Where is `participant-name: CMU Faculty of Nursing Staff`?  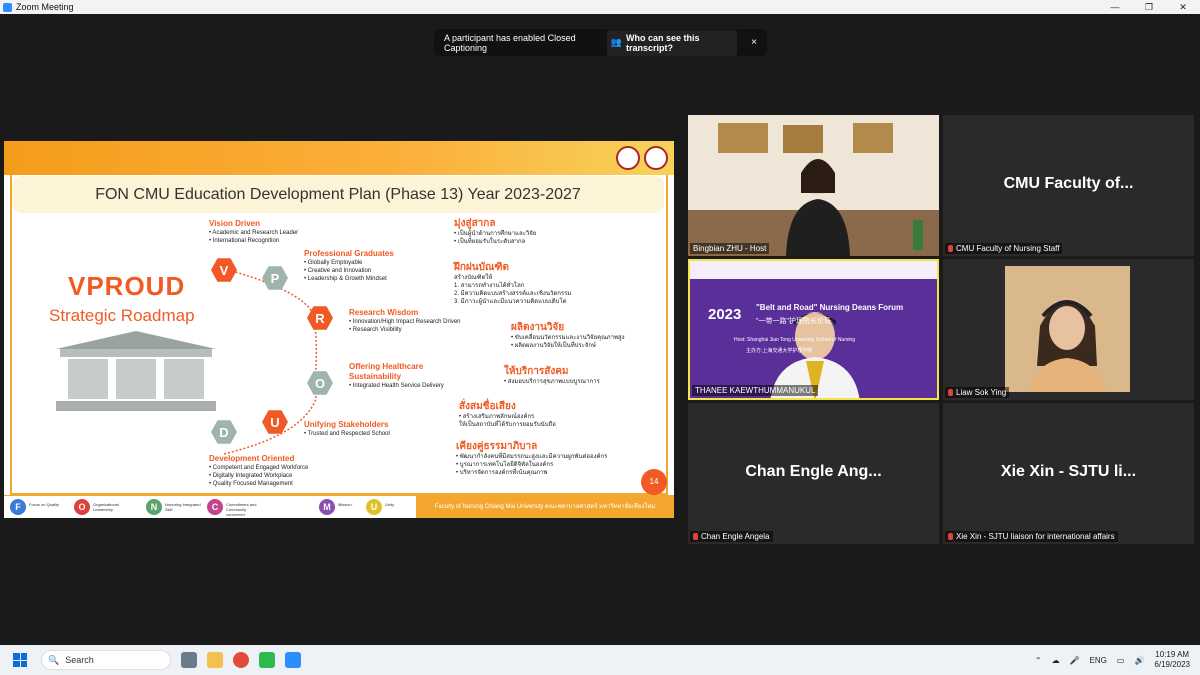
participant-name: CMU Faculty of Nursing Staff is located at coordinates (1008, 248).